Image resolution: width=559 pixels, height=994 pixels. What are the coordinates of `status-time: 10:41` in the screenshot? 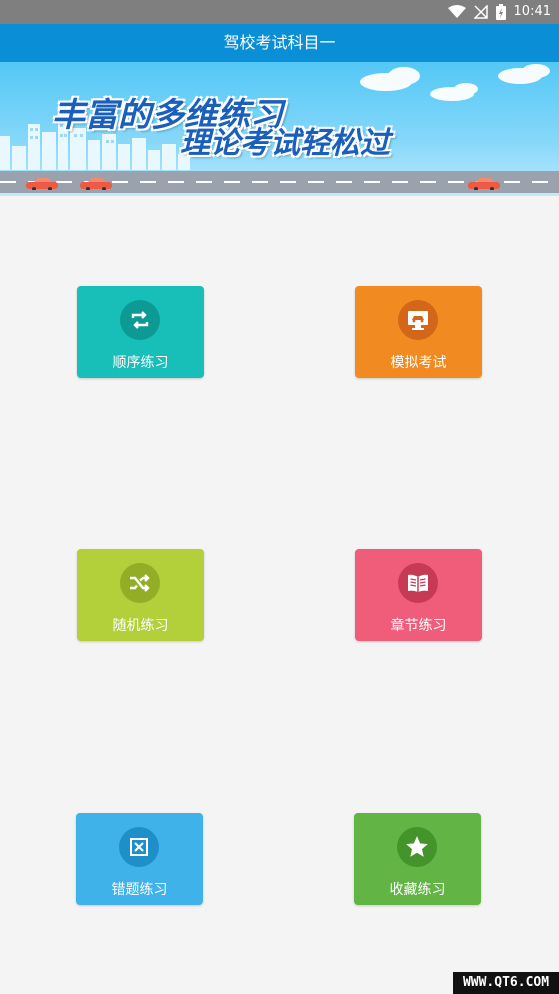 It's located at (532, 11).